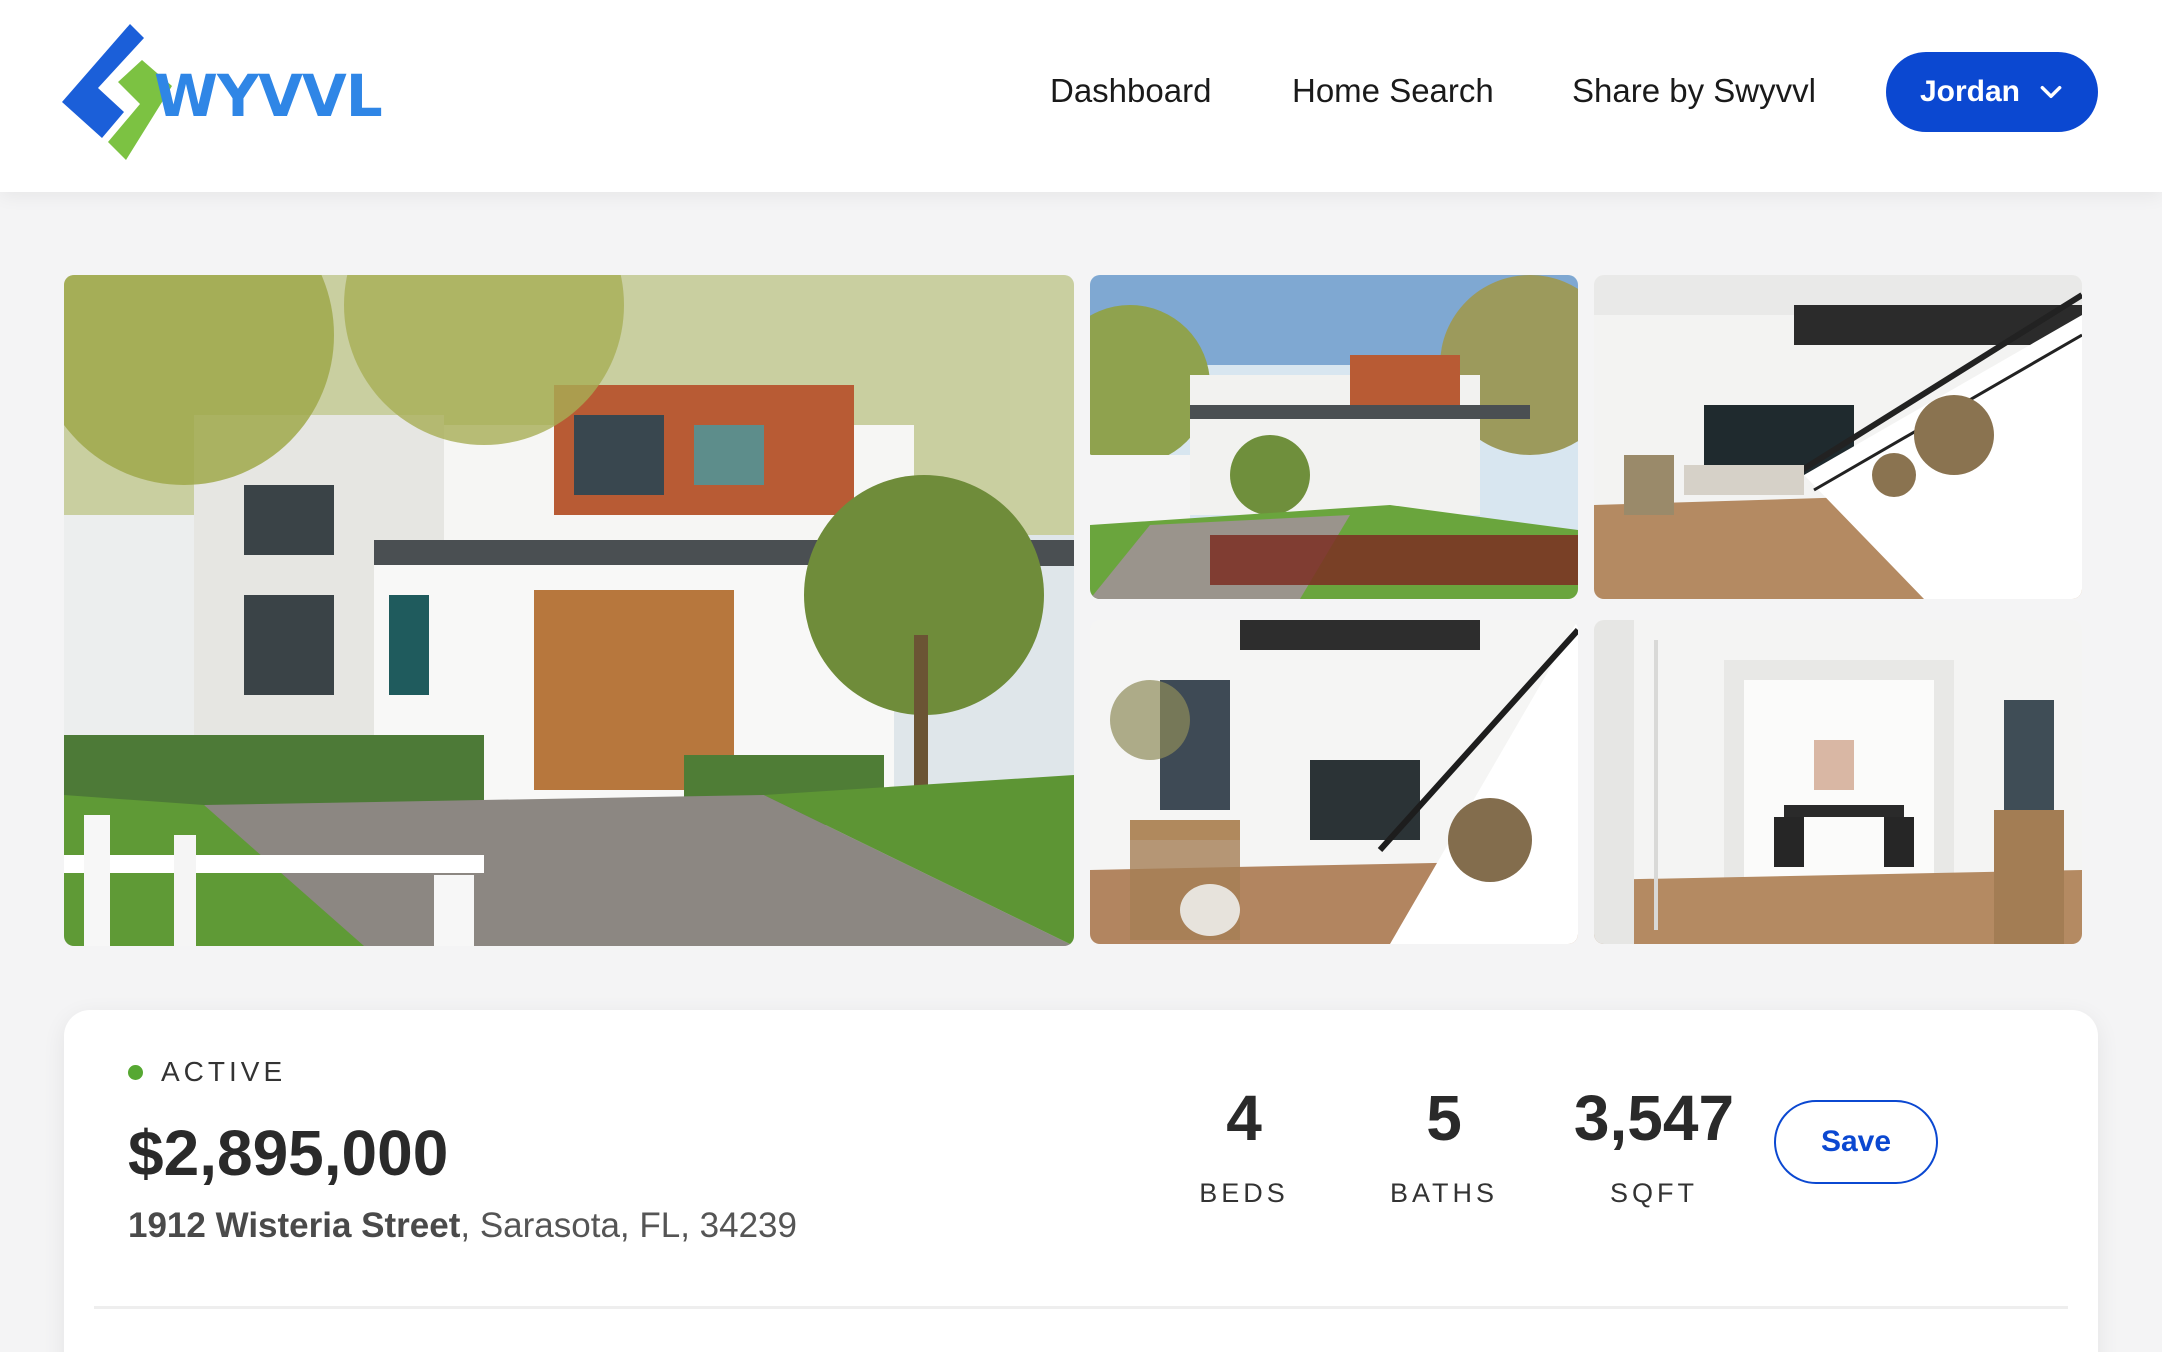 This screenshot has height=1352, width=2162. I want to click on stat-sqft: 3,547 SQFT, so click(1654, 1147).